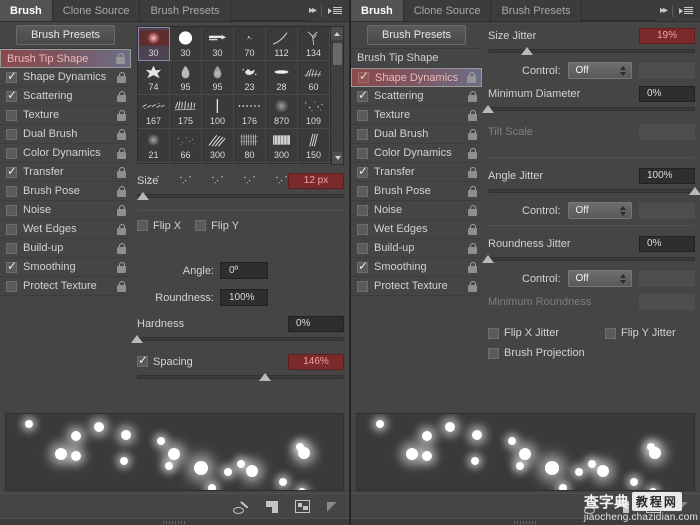  What do you see at coordinates (611, 333) in the screenshot?
I see `flip-y-jitter-checkbox` at bounding box center [611, 333].